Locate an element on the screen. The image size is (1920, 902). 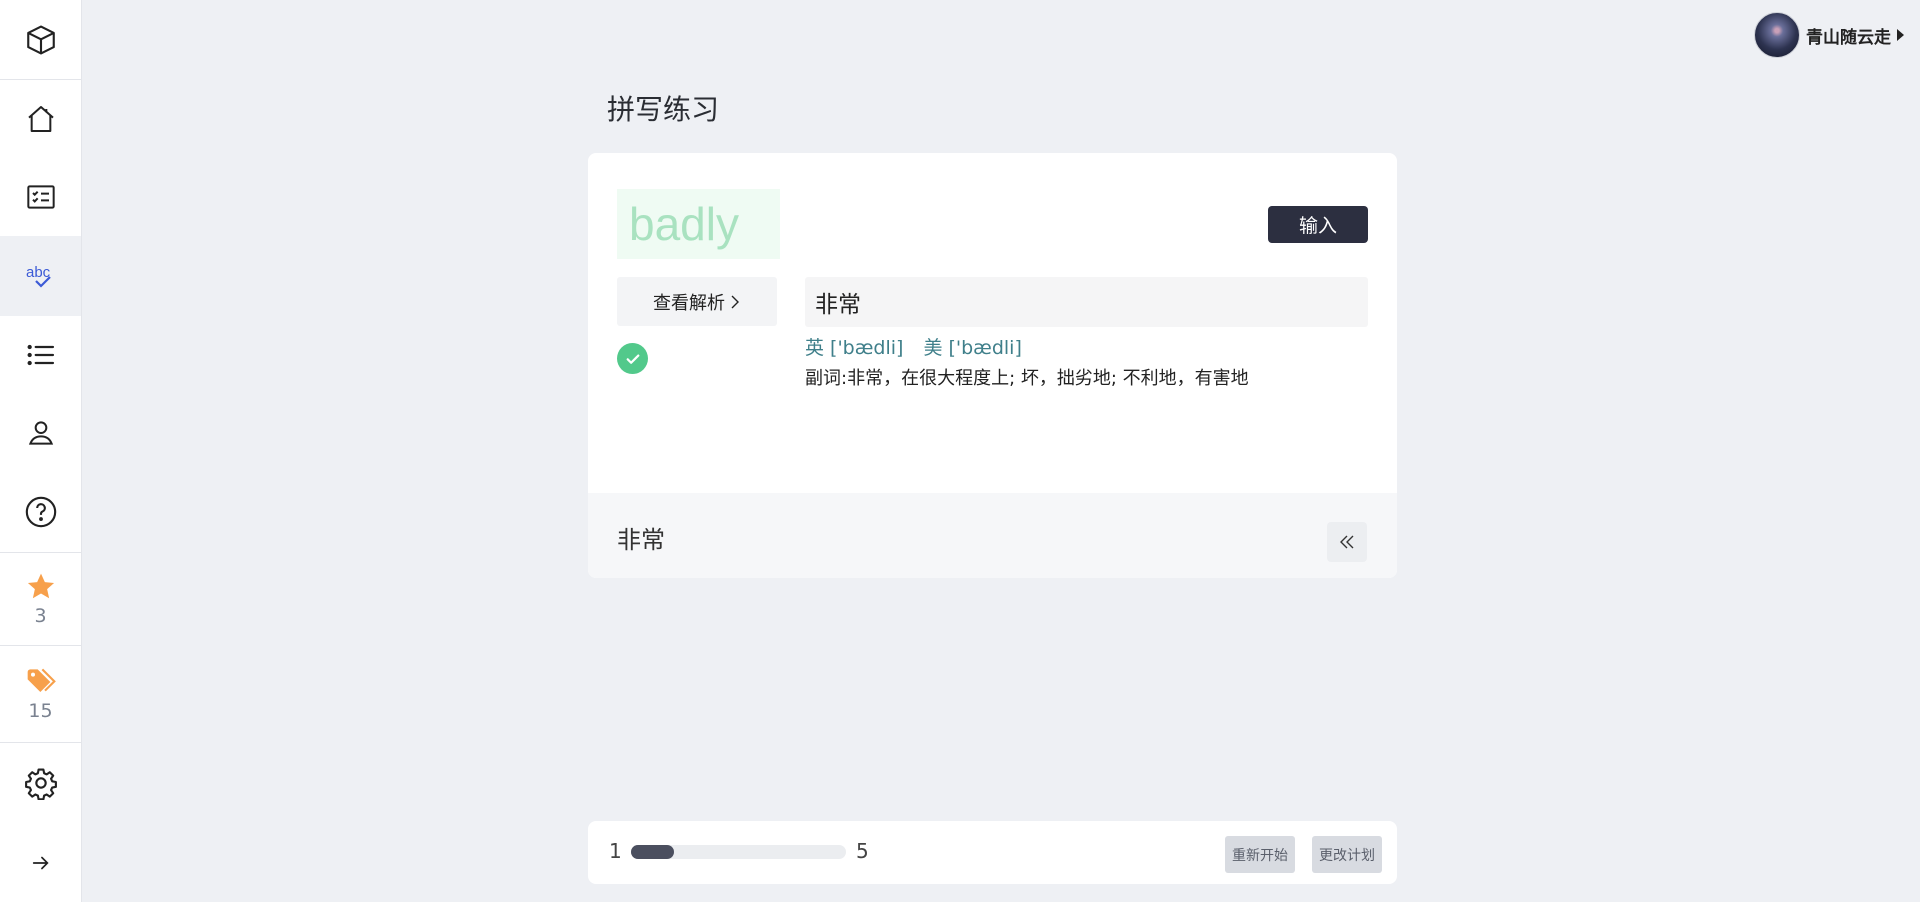
caret-right-icon is located at coordinates (1900, 35).